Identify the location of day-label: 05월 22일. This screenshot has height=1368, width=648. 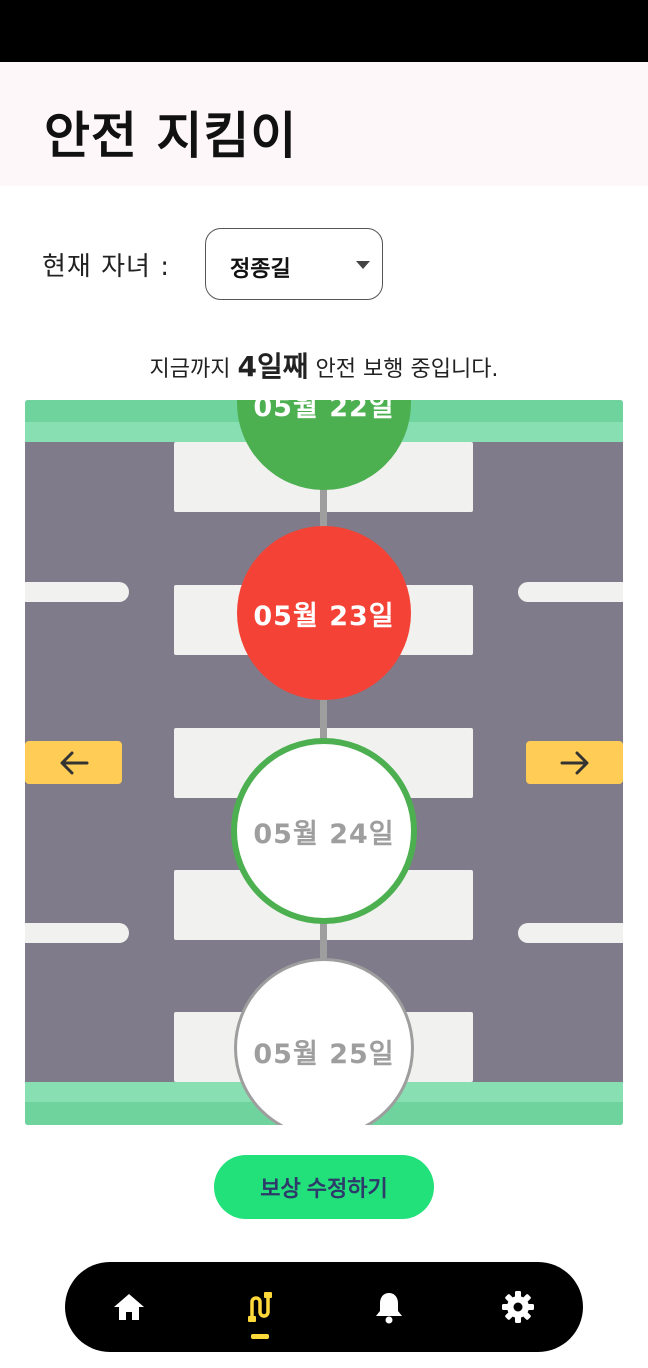
(324, 411).